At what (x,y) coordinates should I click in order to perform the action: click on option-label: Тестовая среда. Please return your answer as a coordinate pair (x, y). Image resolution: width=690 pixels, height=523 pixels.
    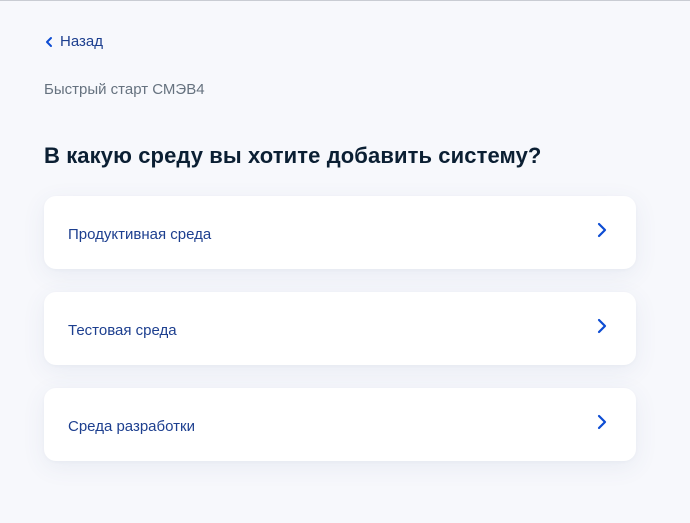
    Looking at the image, I should click on (122, 330).